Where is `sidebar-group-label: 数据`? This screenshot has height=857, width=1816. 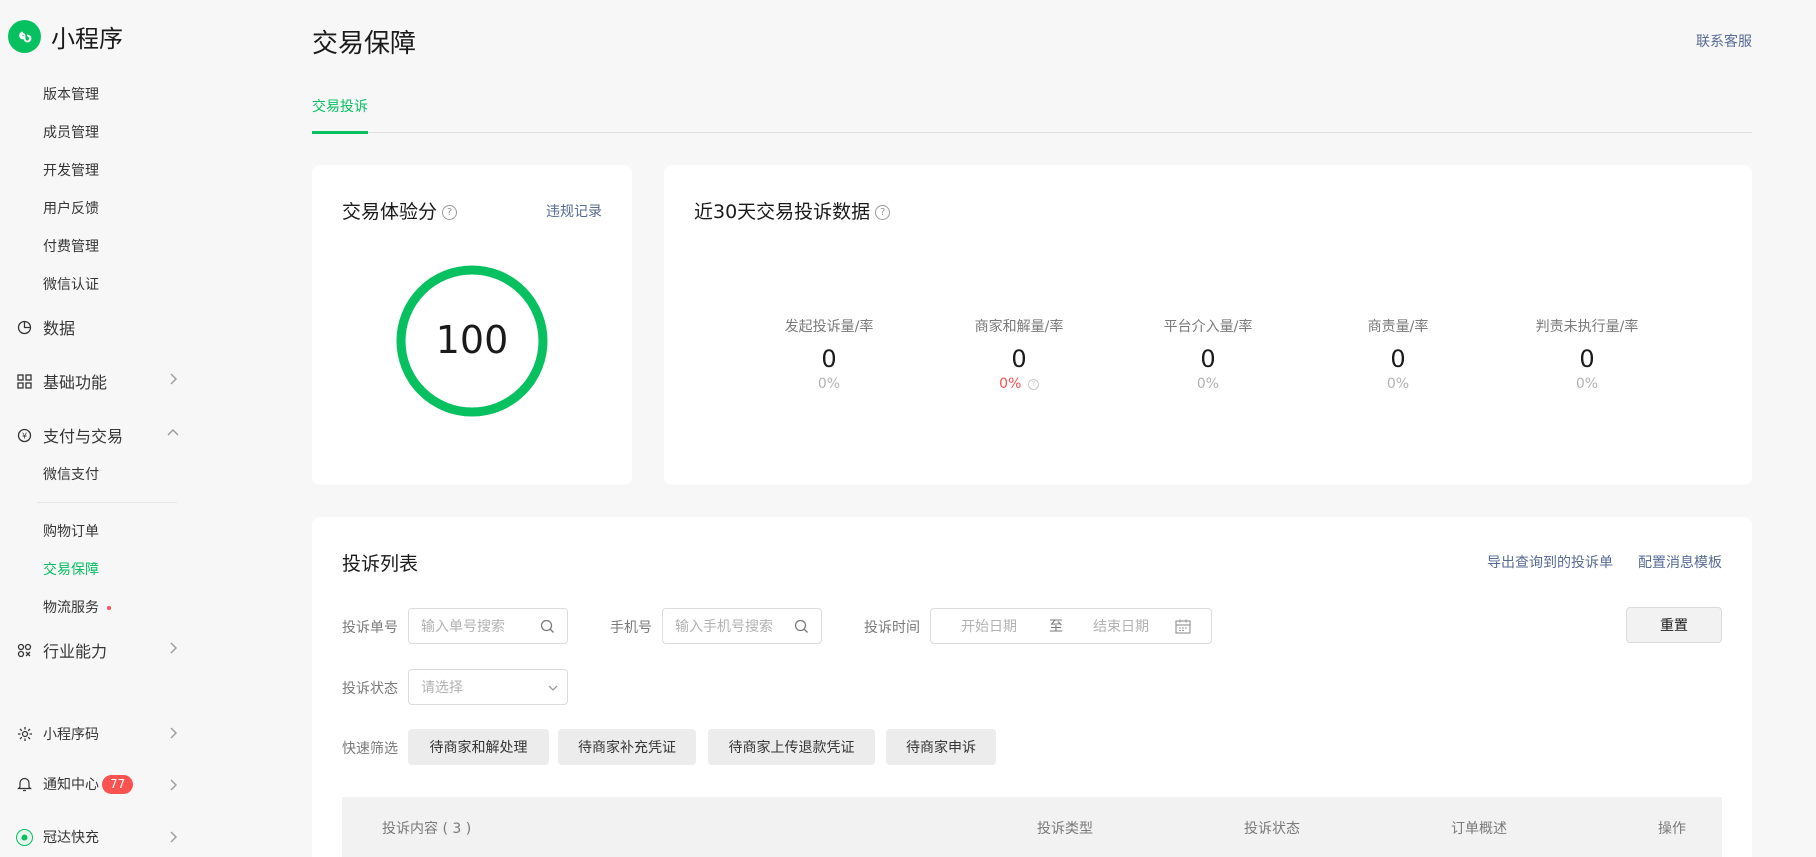 sidebar-group-label: 数据 is located at coordinates (59, 328).